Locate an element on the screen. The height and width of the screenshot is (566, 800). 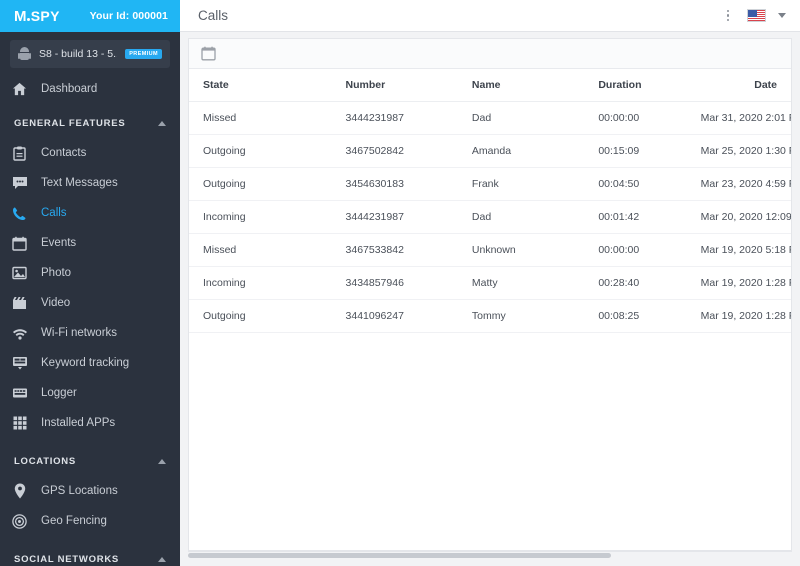
chevron-down-icon is located at coordinates (782, 15).